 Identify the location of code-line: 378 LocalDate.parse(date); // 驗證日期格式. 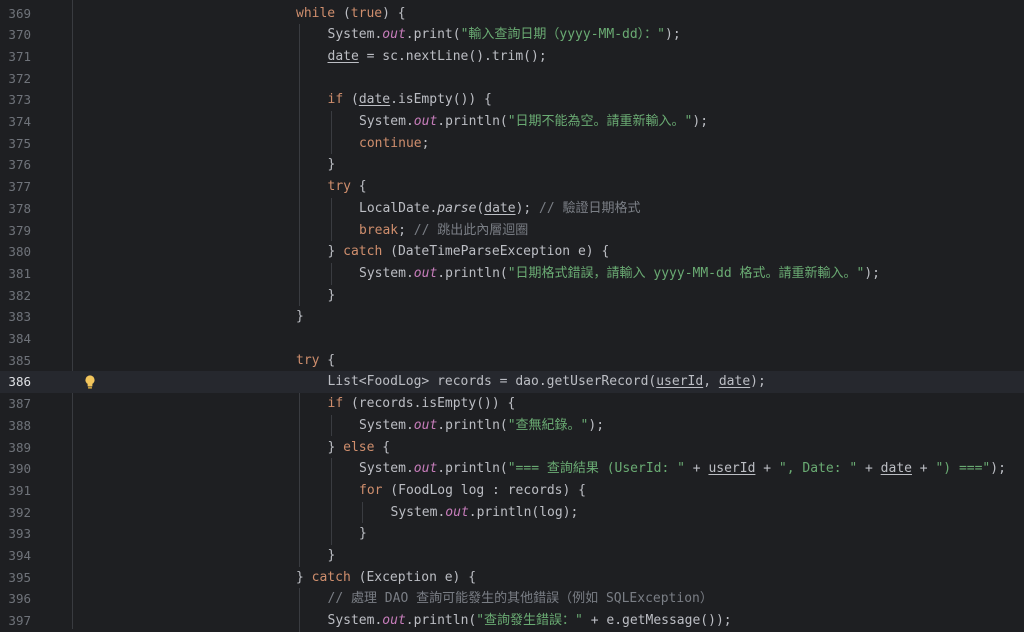
(512, 209).